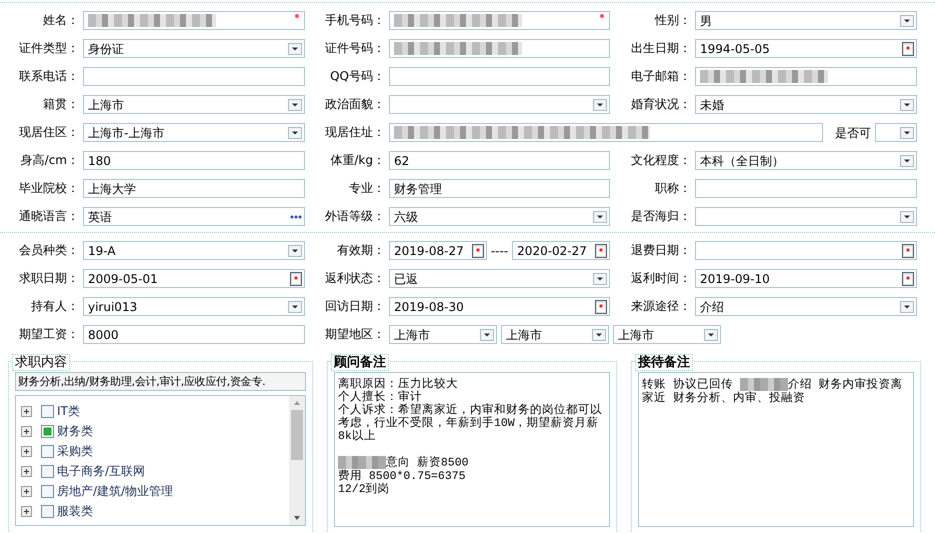 The height and width of the screenshot is (533, 935). I want to click on field-label: 回访日期：, so click(355, 306).